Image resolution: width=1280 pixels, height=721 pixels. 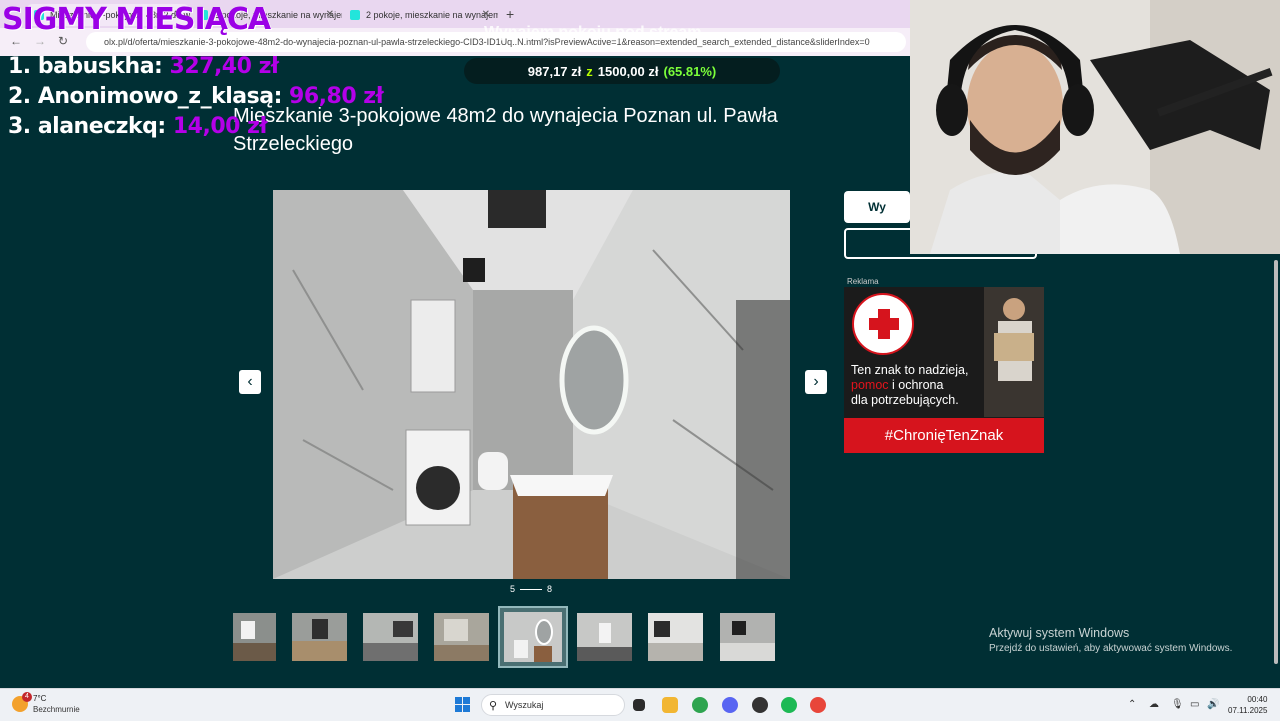 What do you see at coordinates (513, 589) in the screenshot?
I see `gallery-current-index: 5` at bounding box center [513, 589].